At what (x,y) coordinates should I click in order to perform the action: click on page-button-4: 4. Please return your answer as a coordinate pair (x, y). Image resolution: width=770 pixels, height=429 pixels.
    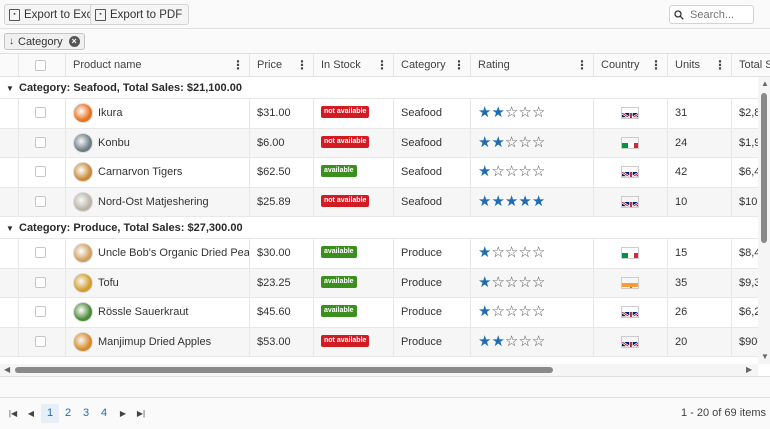
    Looking at the image, I should click on (104, 413).